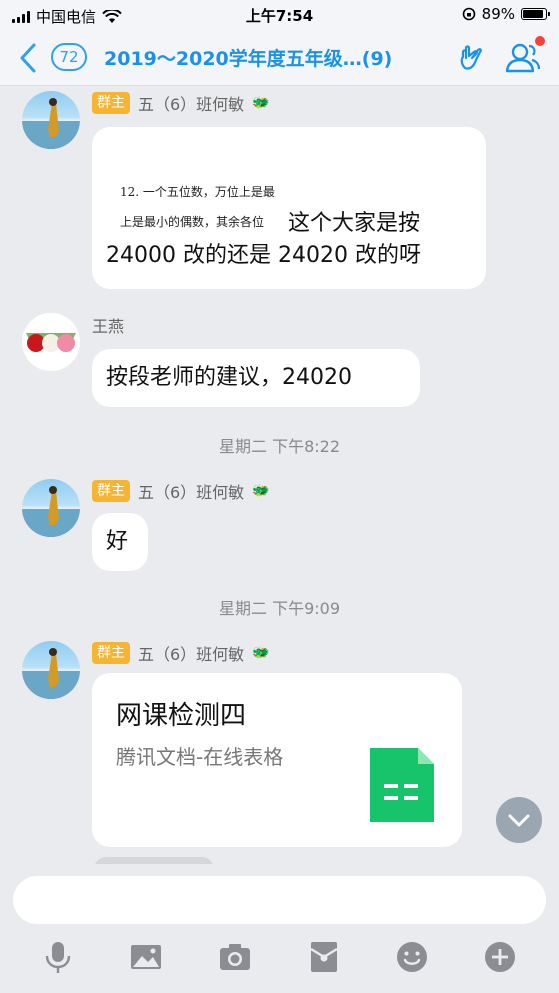 This screenshot has height=993, width=559. I want to click on status-right: 89%, so click(506, 14).